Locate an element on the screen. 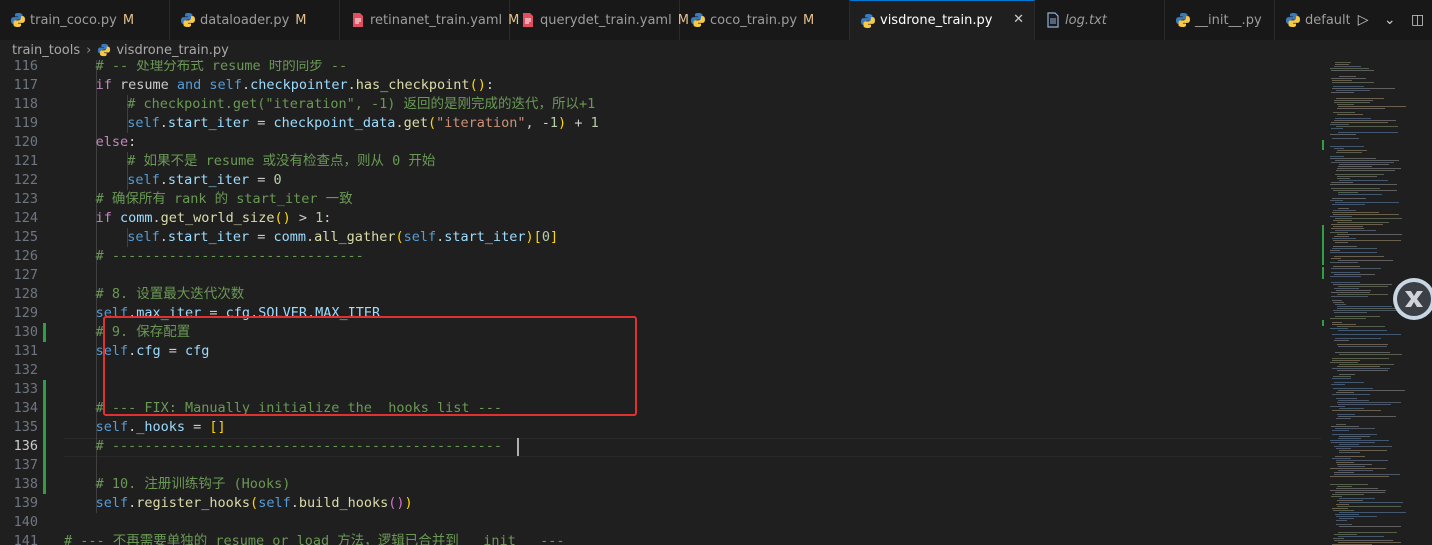 The width and height of the screenshot is (1432, 545). breadcrumb-file: visdrone_train.py is located at coordinates (172, 50).